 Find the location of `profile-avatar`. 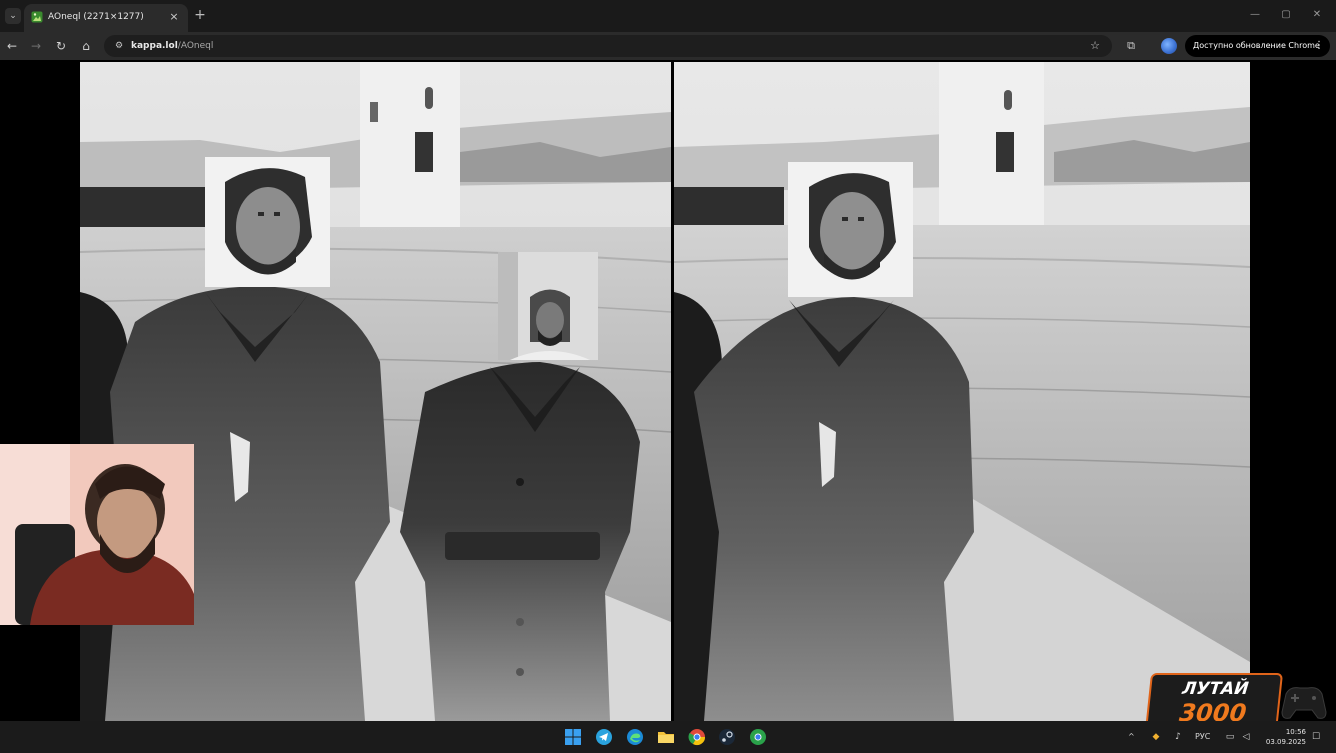

profile-avatar is located at coordinates (1169, 46).